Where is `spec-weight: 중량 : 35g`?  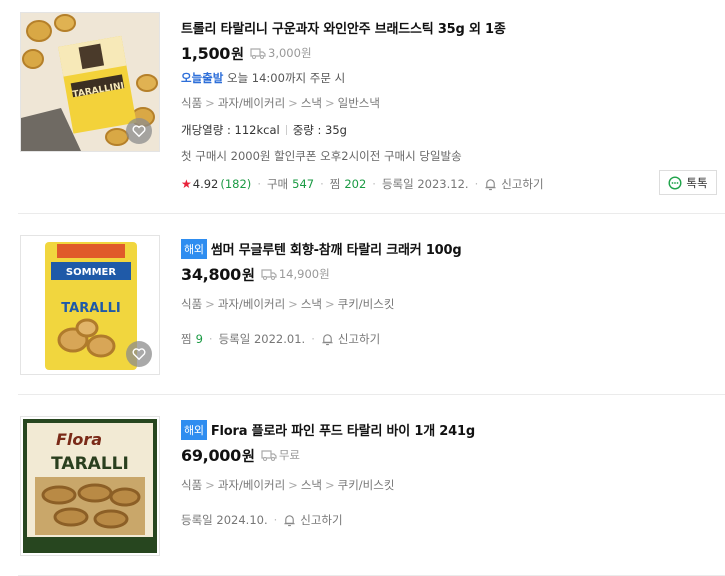
spec-weight: 중량 : 35g is located at coordinates (319, 130).